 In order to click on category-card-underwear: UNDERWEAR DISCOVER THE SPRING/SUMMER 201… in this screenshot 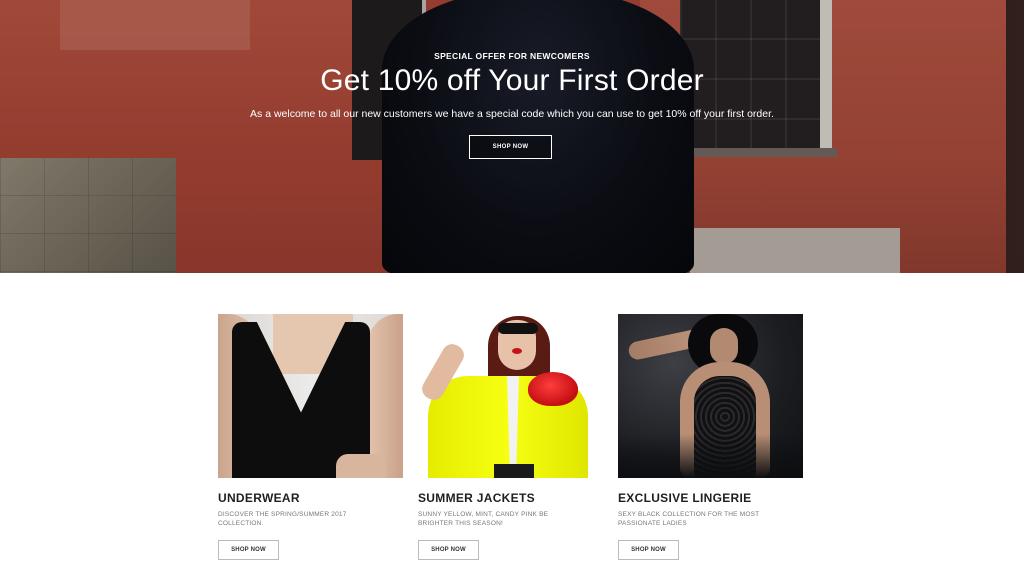, I will do `click(310, 437)`.